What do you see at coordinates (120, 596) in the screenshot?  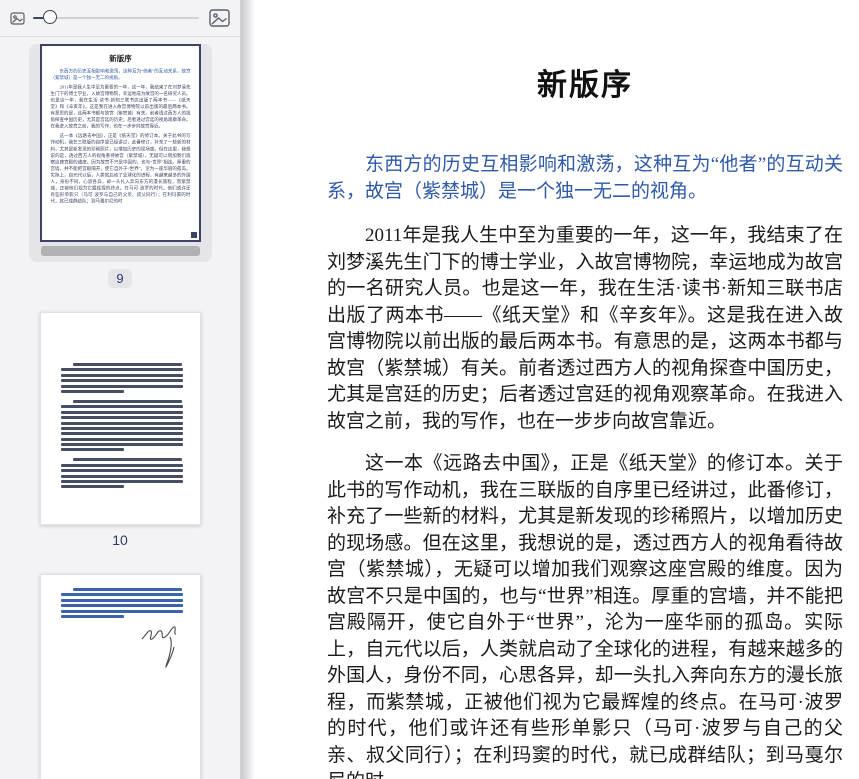 I see `thumbnail-page-11-textlines` at bounding box center [120, 596].